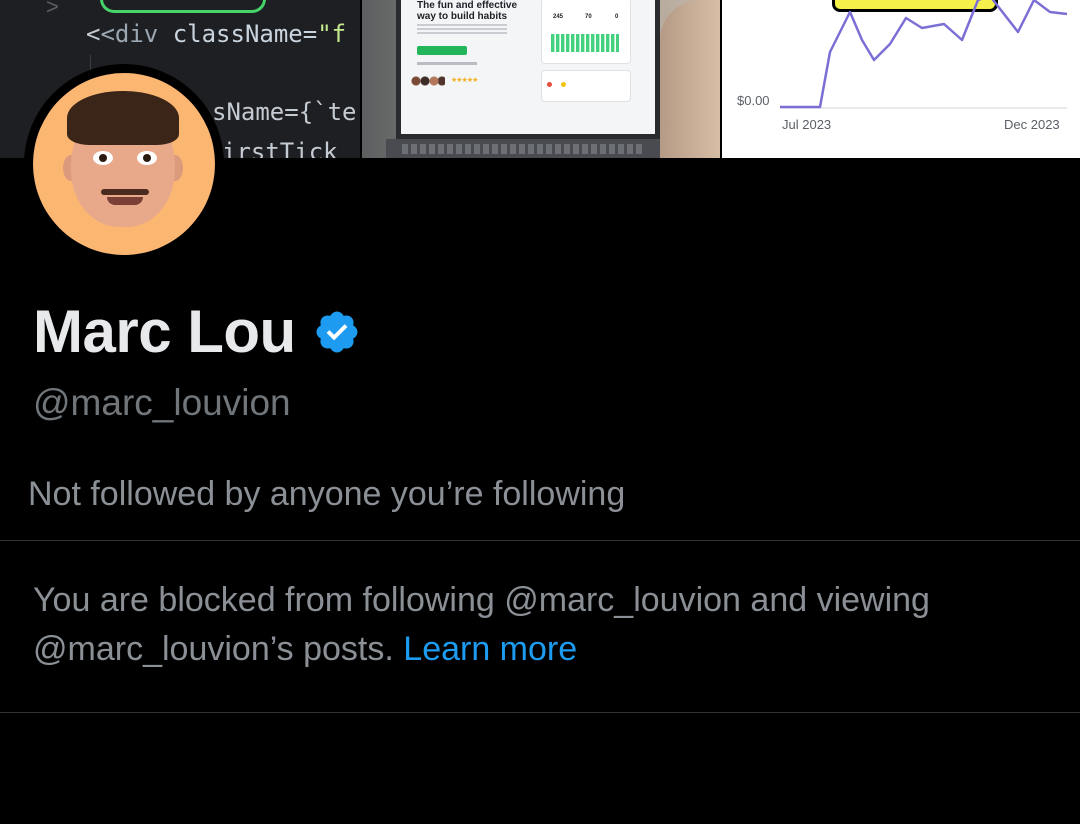  What do you see at coordinates (147, 158) in the screenshot?
I see `avatar-eye-right` at bounding box center [147, 158].